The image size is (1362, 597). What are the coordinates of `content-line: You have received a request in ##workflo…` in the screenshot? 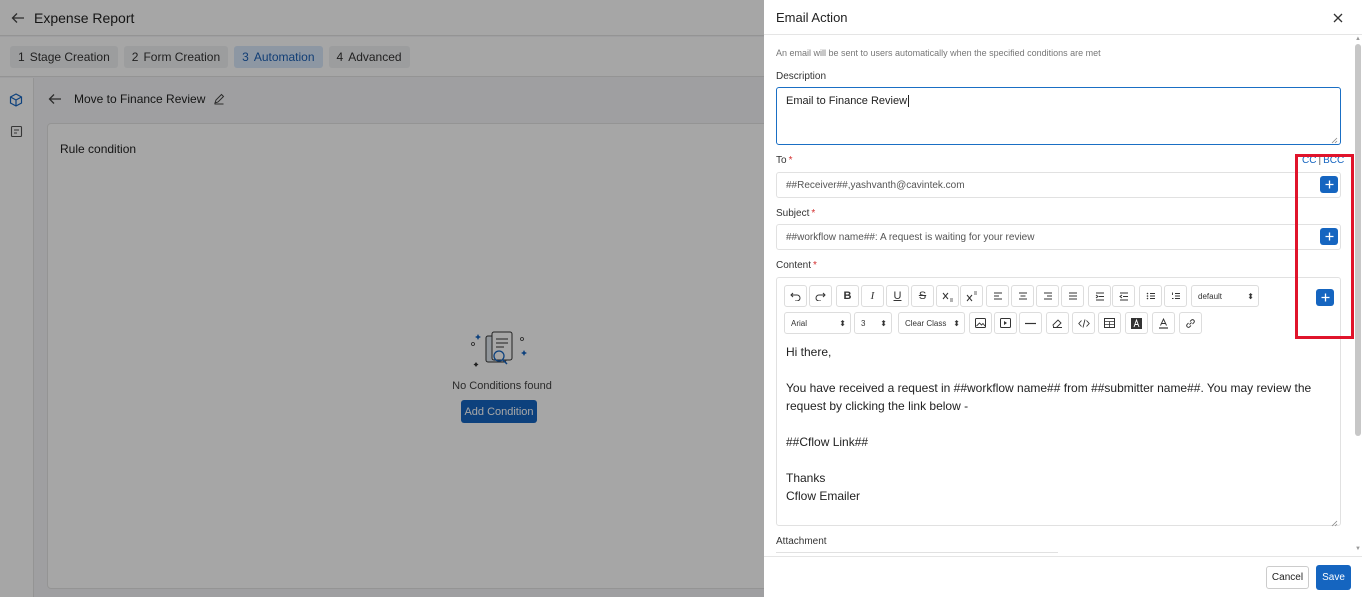 It's located at (1049, 397).